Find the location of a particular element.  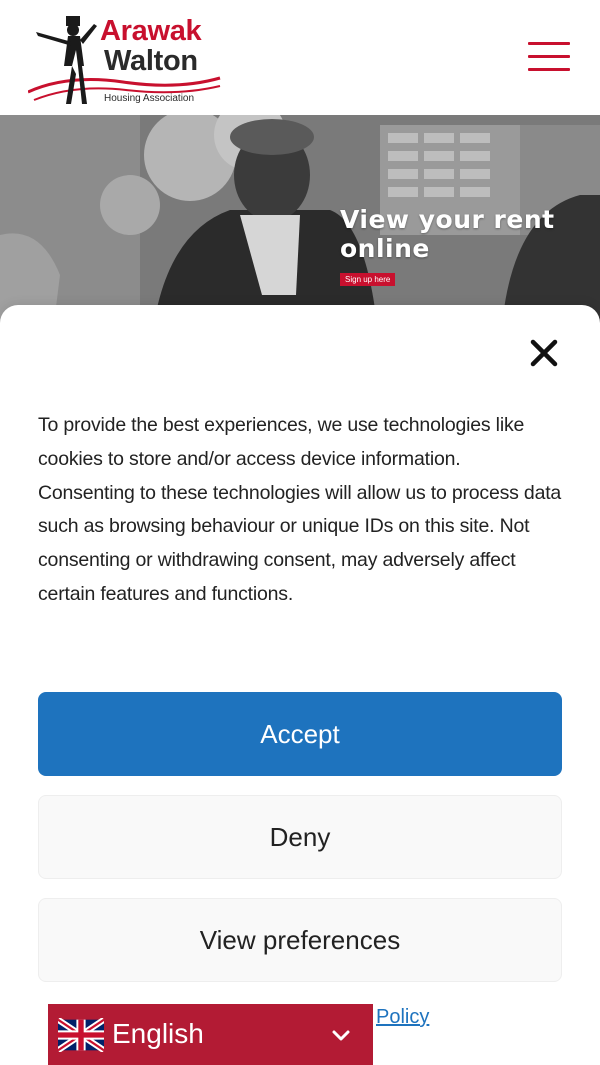

view-preferences-button: View preferences is located at coordinates (300, 940).